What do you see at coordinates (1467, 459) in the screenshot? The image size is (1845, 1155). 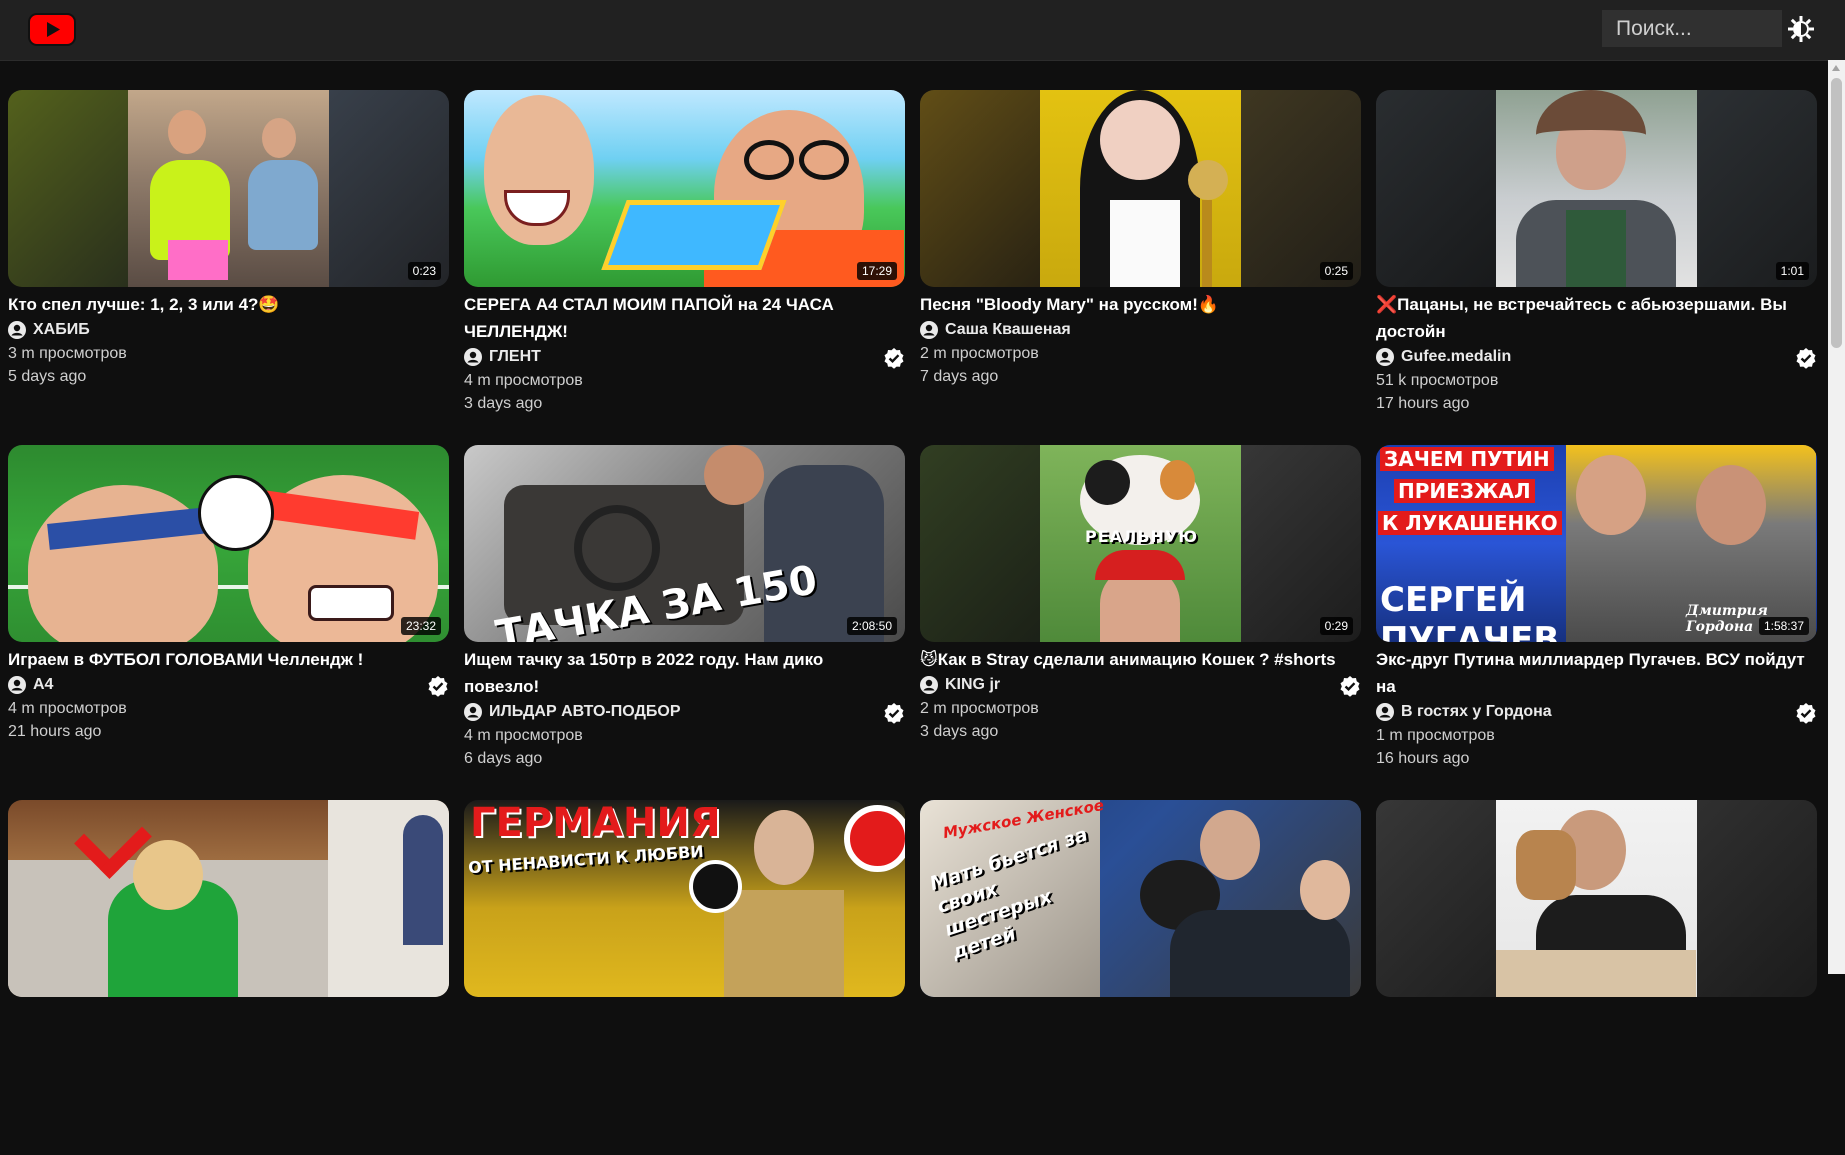 I see `thumbnail-overlay-text: ЗАЧЕМ ПУТИН` at bounding box center [1467, 459].